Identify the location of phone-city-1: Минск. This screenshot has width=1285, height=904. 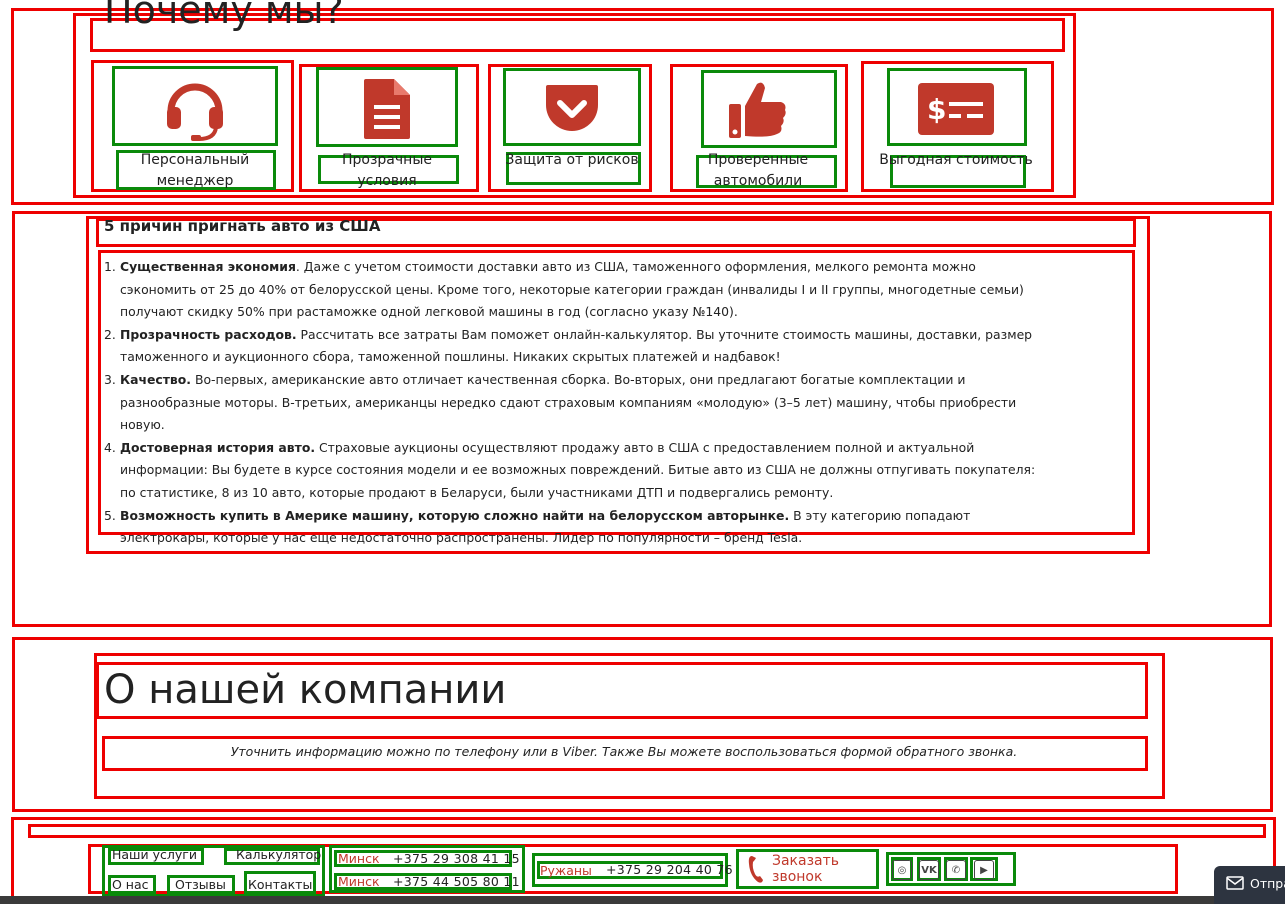
(359, 858).